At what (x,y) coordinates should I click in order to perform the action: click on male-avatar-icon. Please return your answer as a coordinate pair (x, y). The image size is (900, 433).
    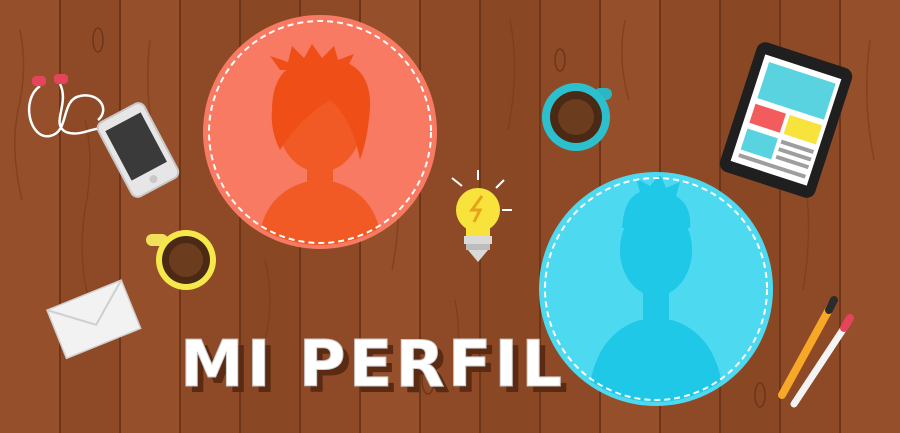
    Looking at the image, I should click on (656, 289).